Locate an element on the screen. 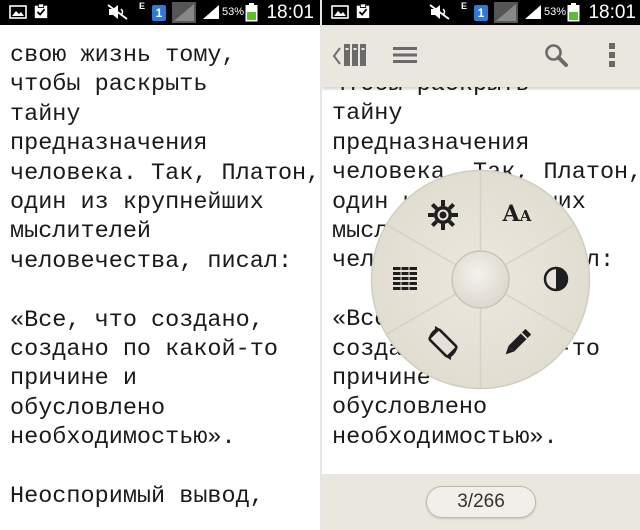 The width and height of the screenshot is (640, 530). radial-quick-menu: AA is located at coordinates (480, 279).